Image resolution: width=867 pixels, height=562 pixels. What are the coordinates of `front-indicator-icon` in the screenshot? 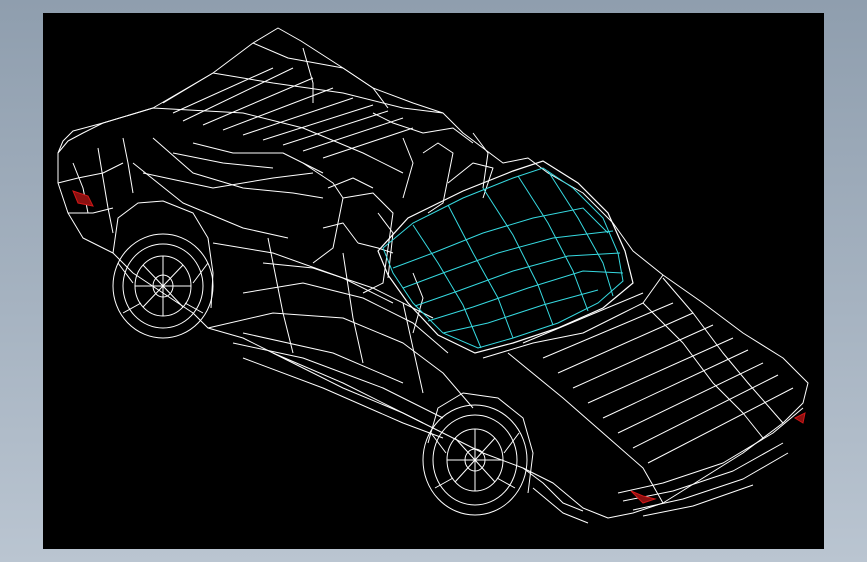 It's located at (643, 497).